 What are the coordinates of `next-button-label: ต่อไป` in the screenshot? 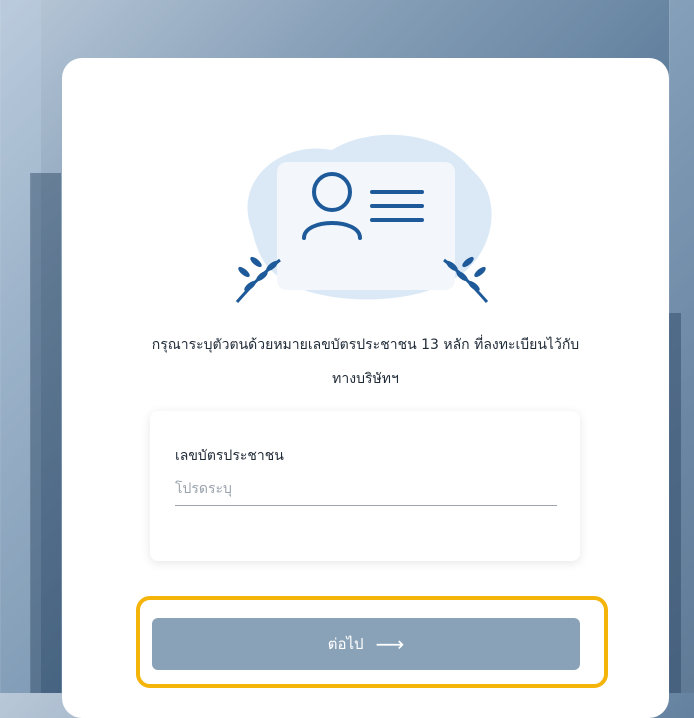 It's located at (345, 644).